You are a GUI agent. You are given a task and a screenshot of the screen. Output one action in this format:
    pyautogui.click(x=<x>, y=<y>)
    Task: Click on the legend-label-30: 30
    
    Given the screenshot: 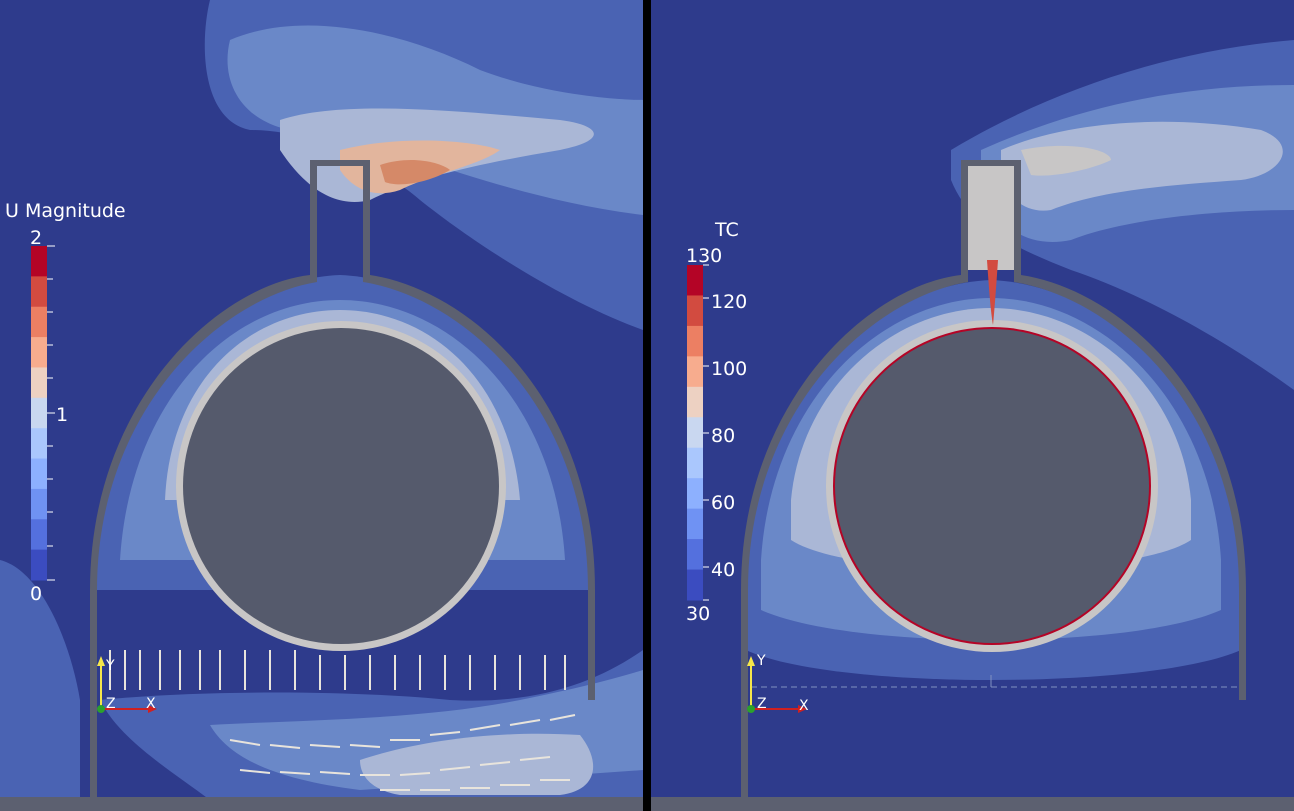 What is the action you would take?
    pyautogui.click(x=698, y=614)
    